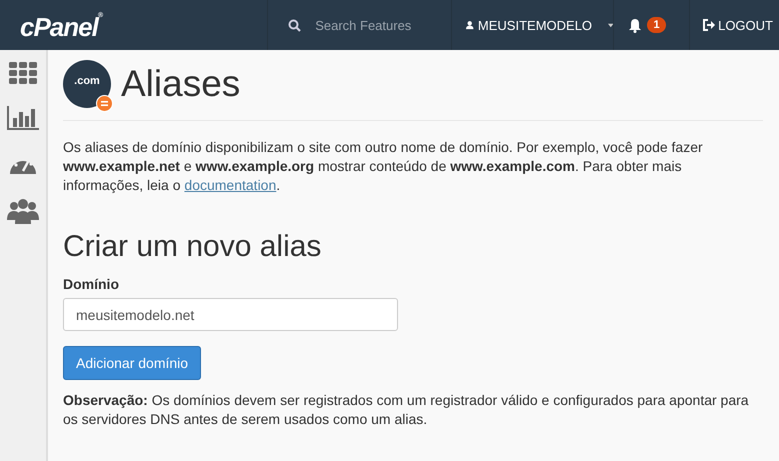  Describe the element at coordinates (134, 25) in the screenshot. I see `logo: cPanel$^{®}$` at that location.